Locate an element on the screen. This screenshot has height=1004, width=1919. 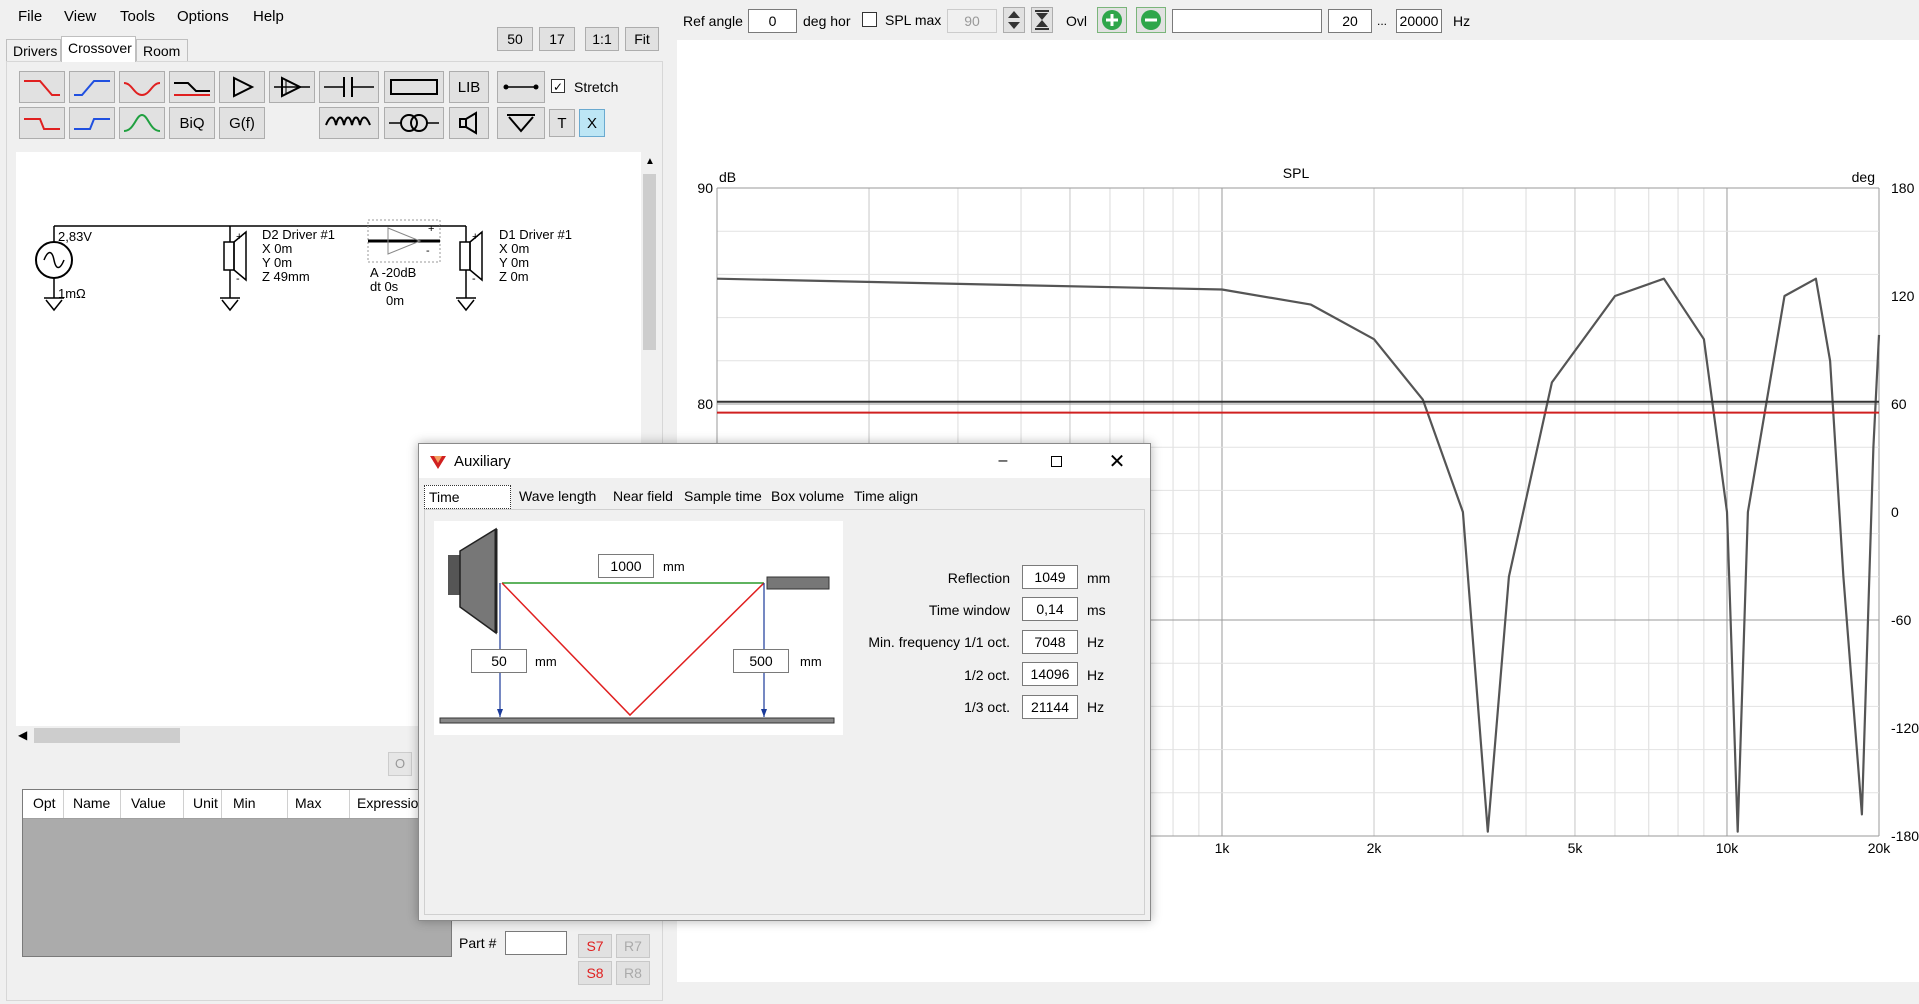
tab-drivers: Drivers is located at coordinates (33, 50).